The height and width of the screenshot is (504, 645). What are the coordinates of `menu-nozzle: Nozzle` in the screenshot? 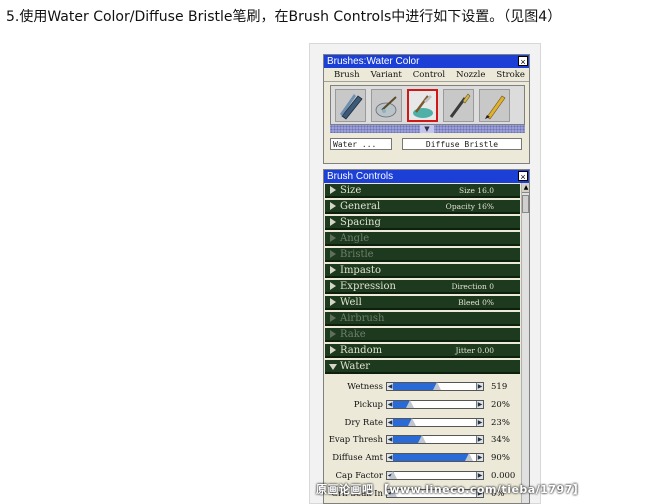 It's located at (470, 75).